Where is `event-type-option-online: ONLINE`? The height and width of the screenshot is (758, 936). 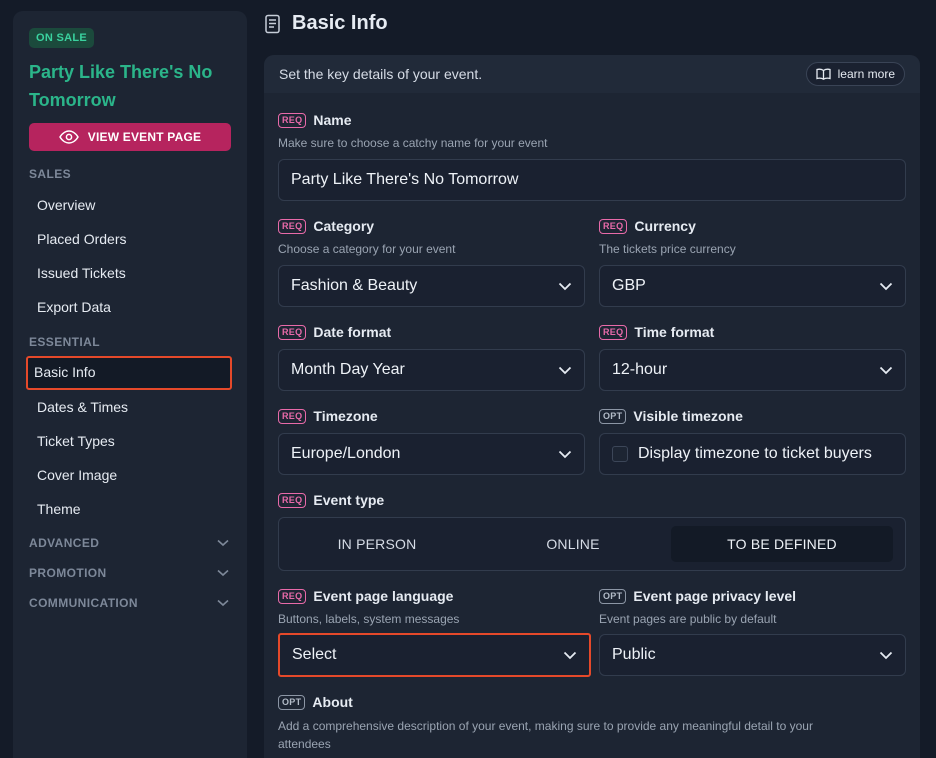 event-type-option-online: ONLINE is located at coordinates (573, 544).